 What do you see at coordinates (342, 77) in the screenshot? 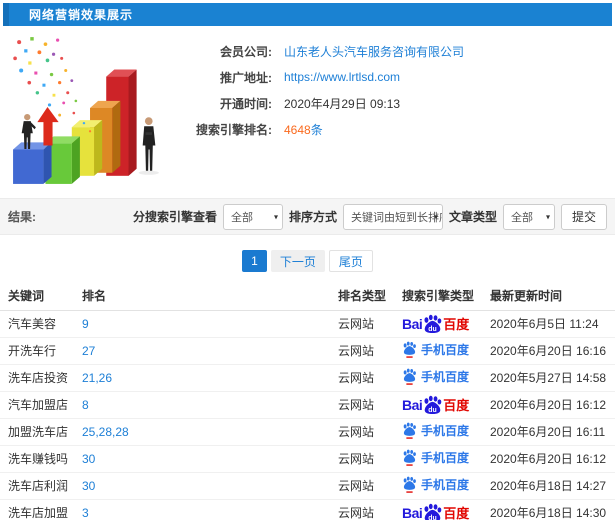
I see `promo-url-link: https://www.lrtlsd.com` at bounding box center [342, 77].